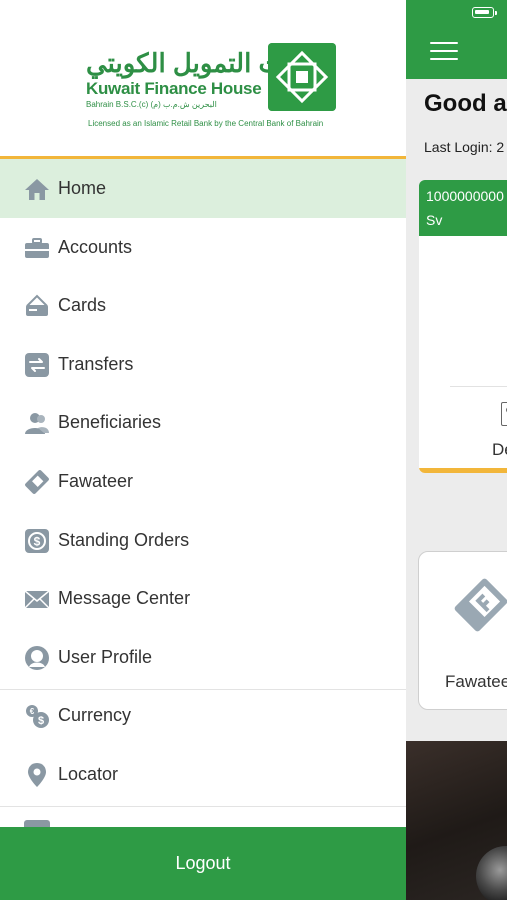  I want to click on menu-toggle-button, so click(444, 51).